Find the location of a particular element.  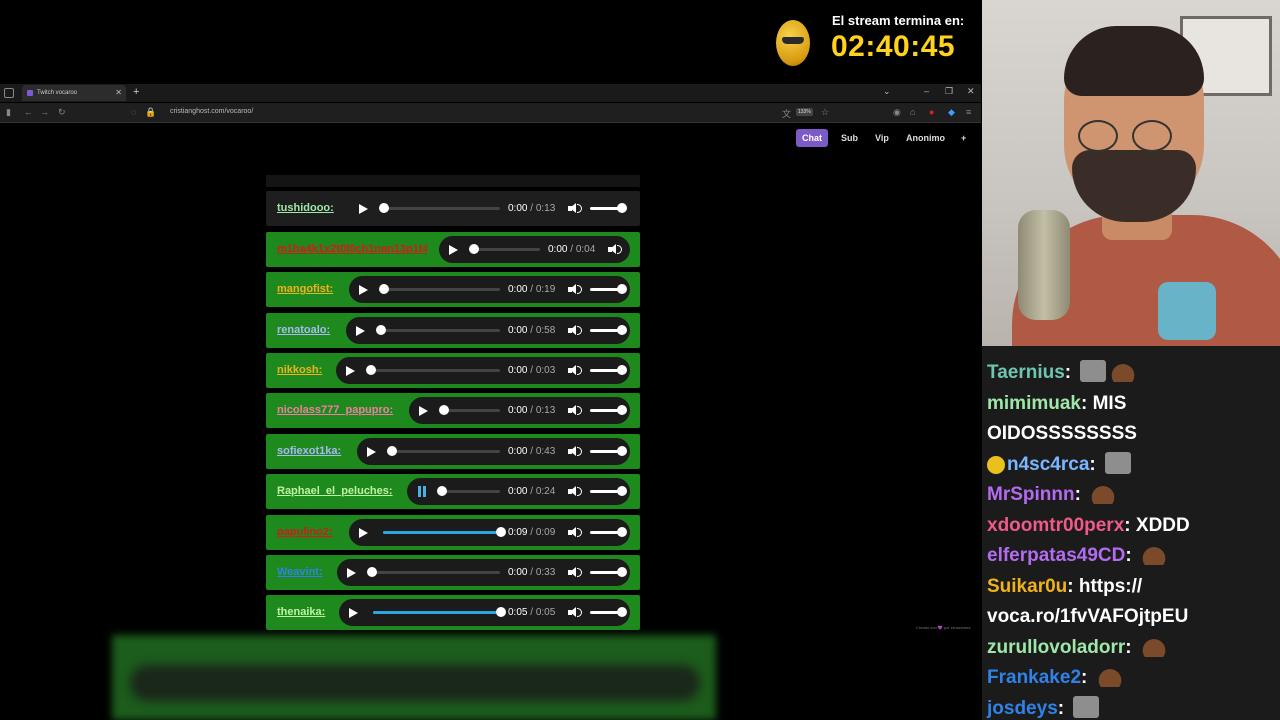

audio-username: renatoalo: is located at coordinates (305, 330).